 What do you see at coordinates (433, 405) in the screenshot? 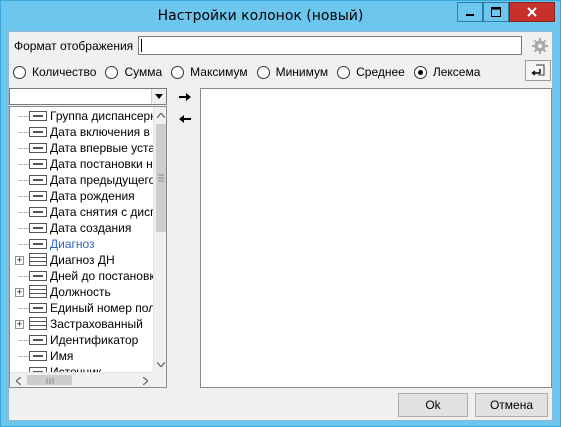
I see `ok-button: Ok` at bounding box center [433, 405].